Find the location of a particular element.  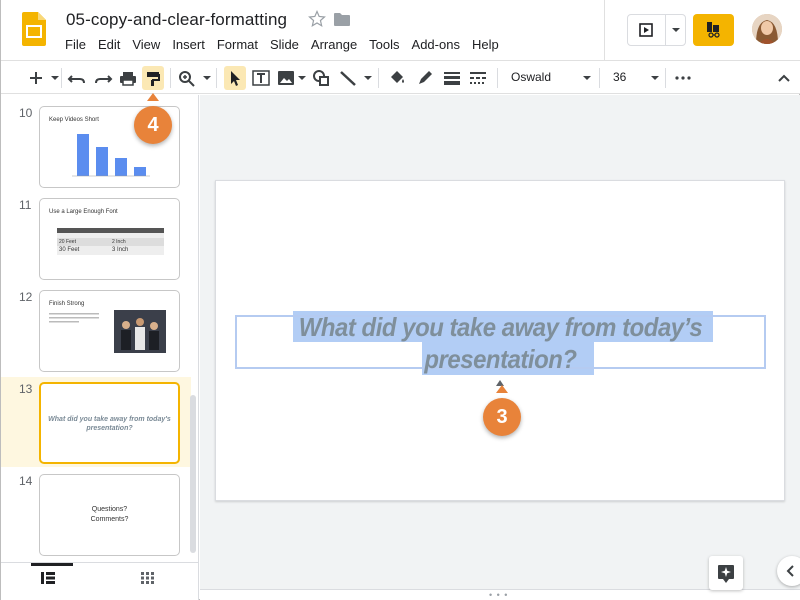

select-icon is located at coordinates (235, 78).